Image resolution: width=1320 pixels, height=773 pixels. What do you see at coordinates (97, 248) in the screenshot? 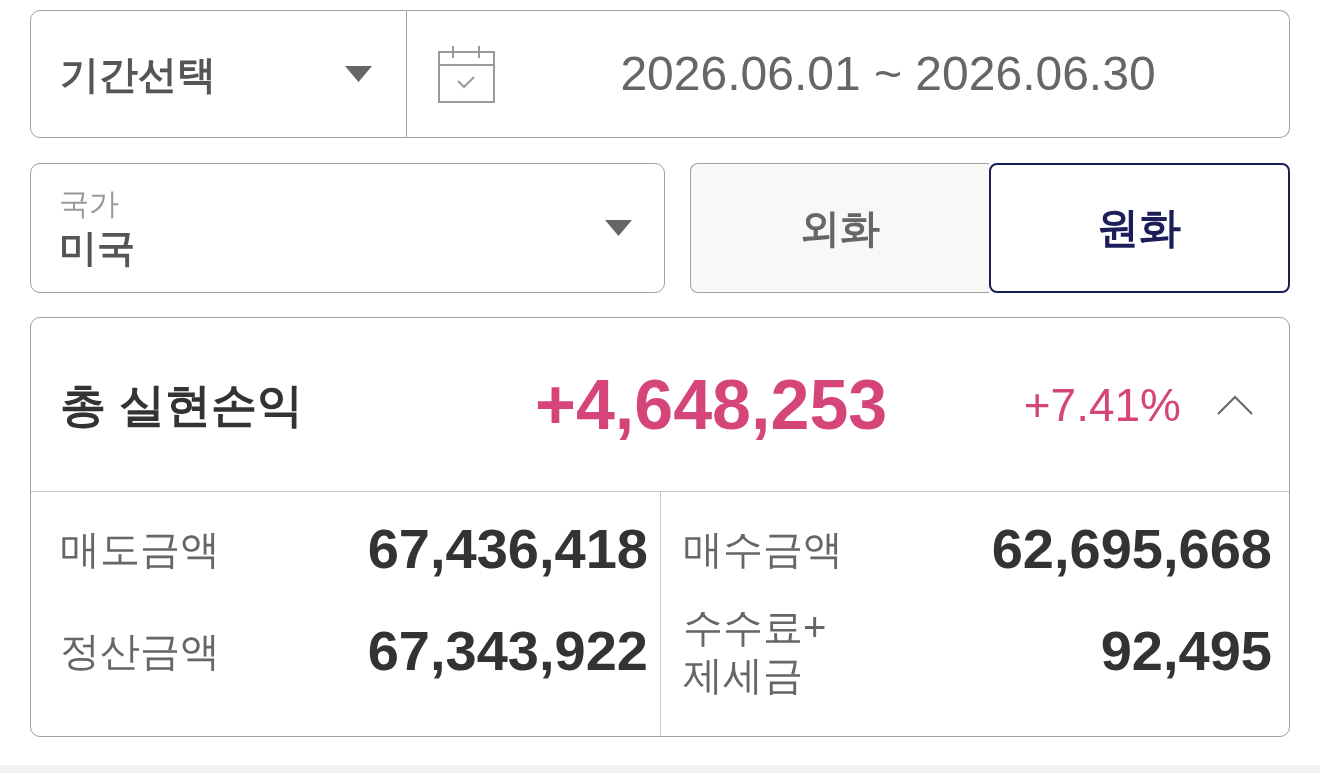
I see `field-value: 미국` at bounding box center [97, 248].